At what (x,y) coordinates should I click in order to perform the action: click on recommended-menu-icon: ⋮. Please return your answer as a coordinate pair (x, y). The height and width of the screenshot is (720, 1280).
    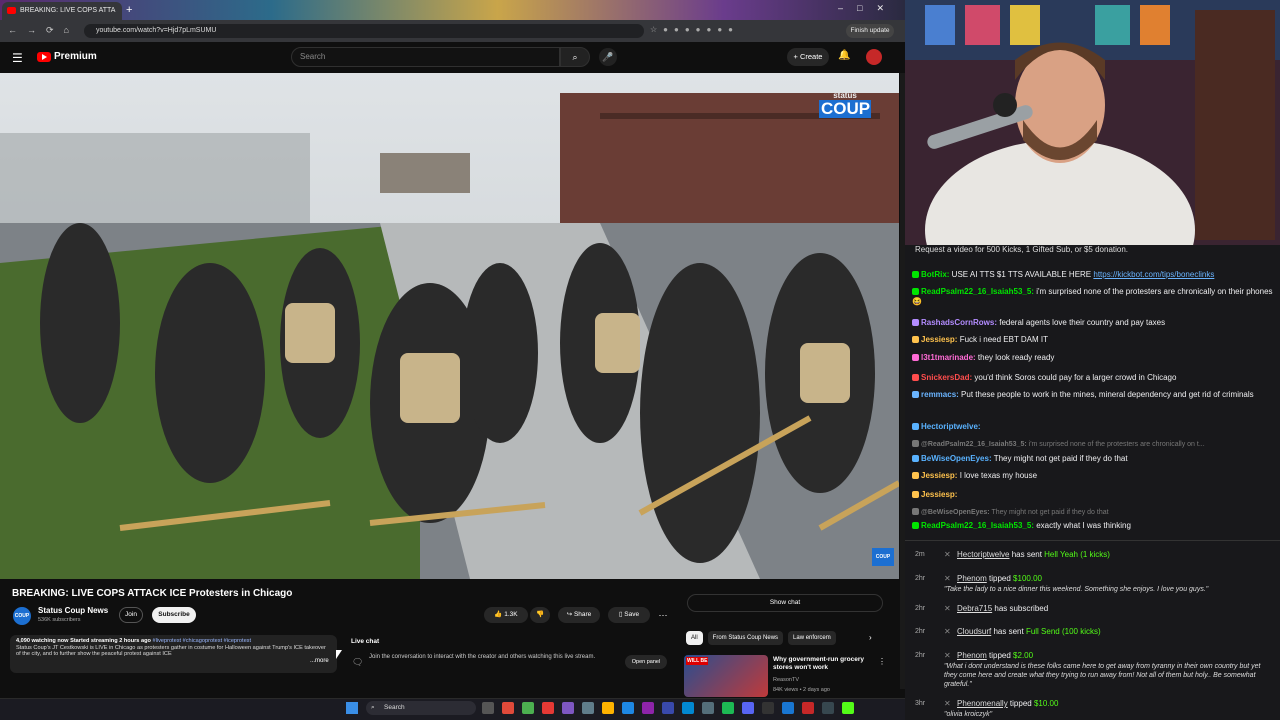
    Looking at the image, I should click on (882, 661).